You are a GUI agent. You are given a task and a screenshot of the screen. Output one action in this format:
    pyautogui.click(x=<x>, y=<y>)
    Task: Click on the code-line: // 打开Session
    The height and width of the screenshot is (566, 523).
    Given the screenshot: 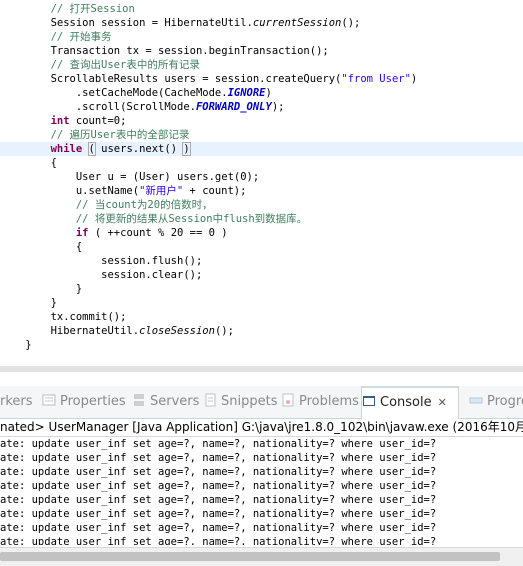 What is the action you would take?
    pyautogui.click(x=261, y=9)
    